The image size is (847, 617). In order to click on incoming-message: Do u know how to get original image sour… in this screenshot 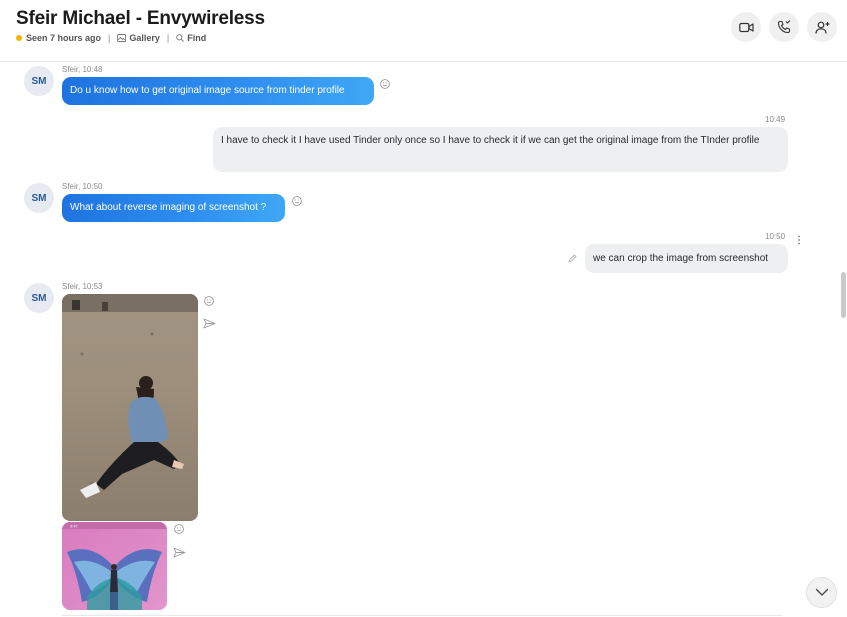, I will do `click(218, 91)`.